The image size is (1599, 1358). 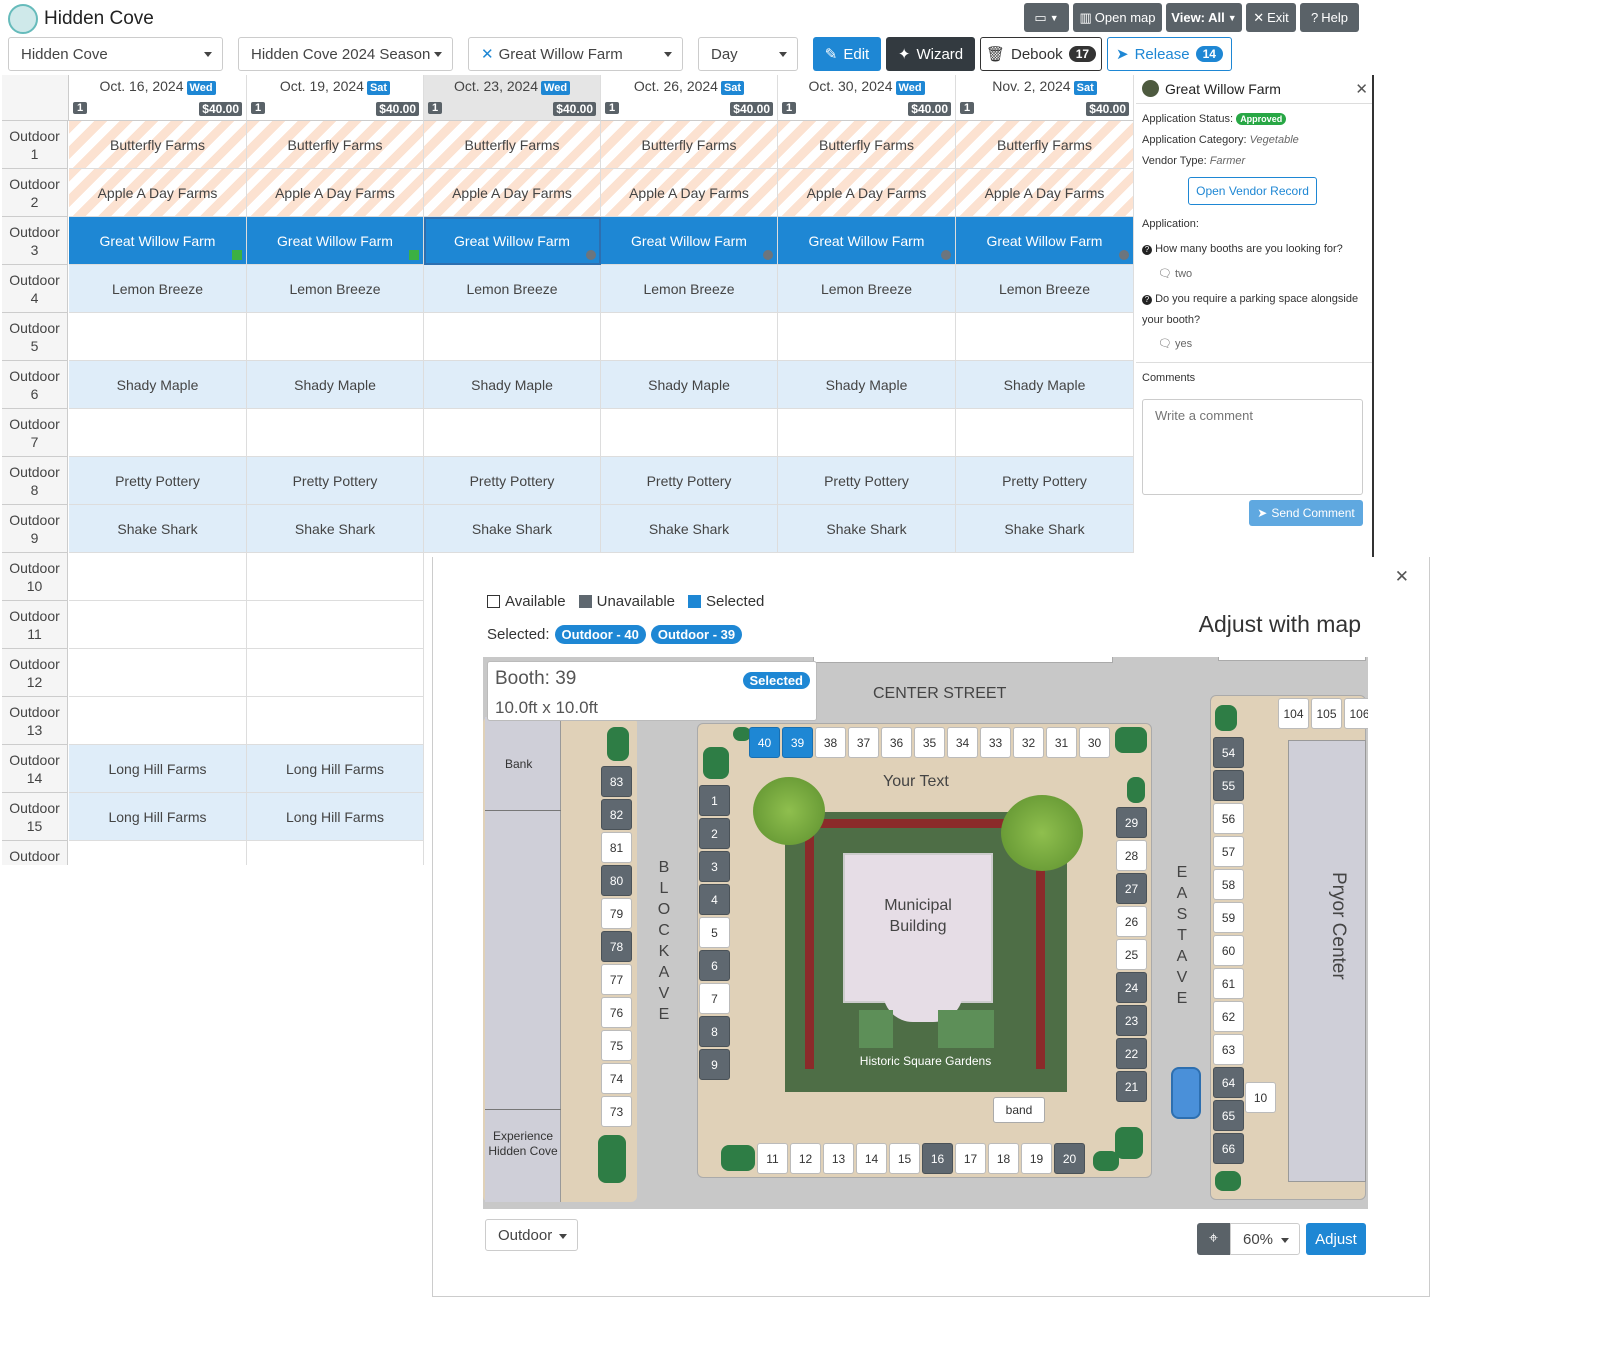 I want to click on crosshairs-icon: ⌖, so click(x=1213, y=1239).